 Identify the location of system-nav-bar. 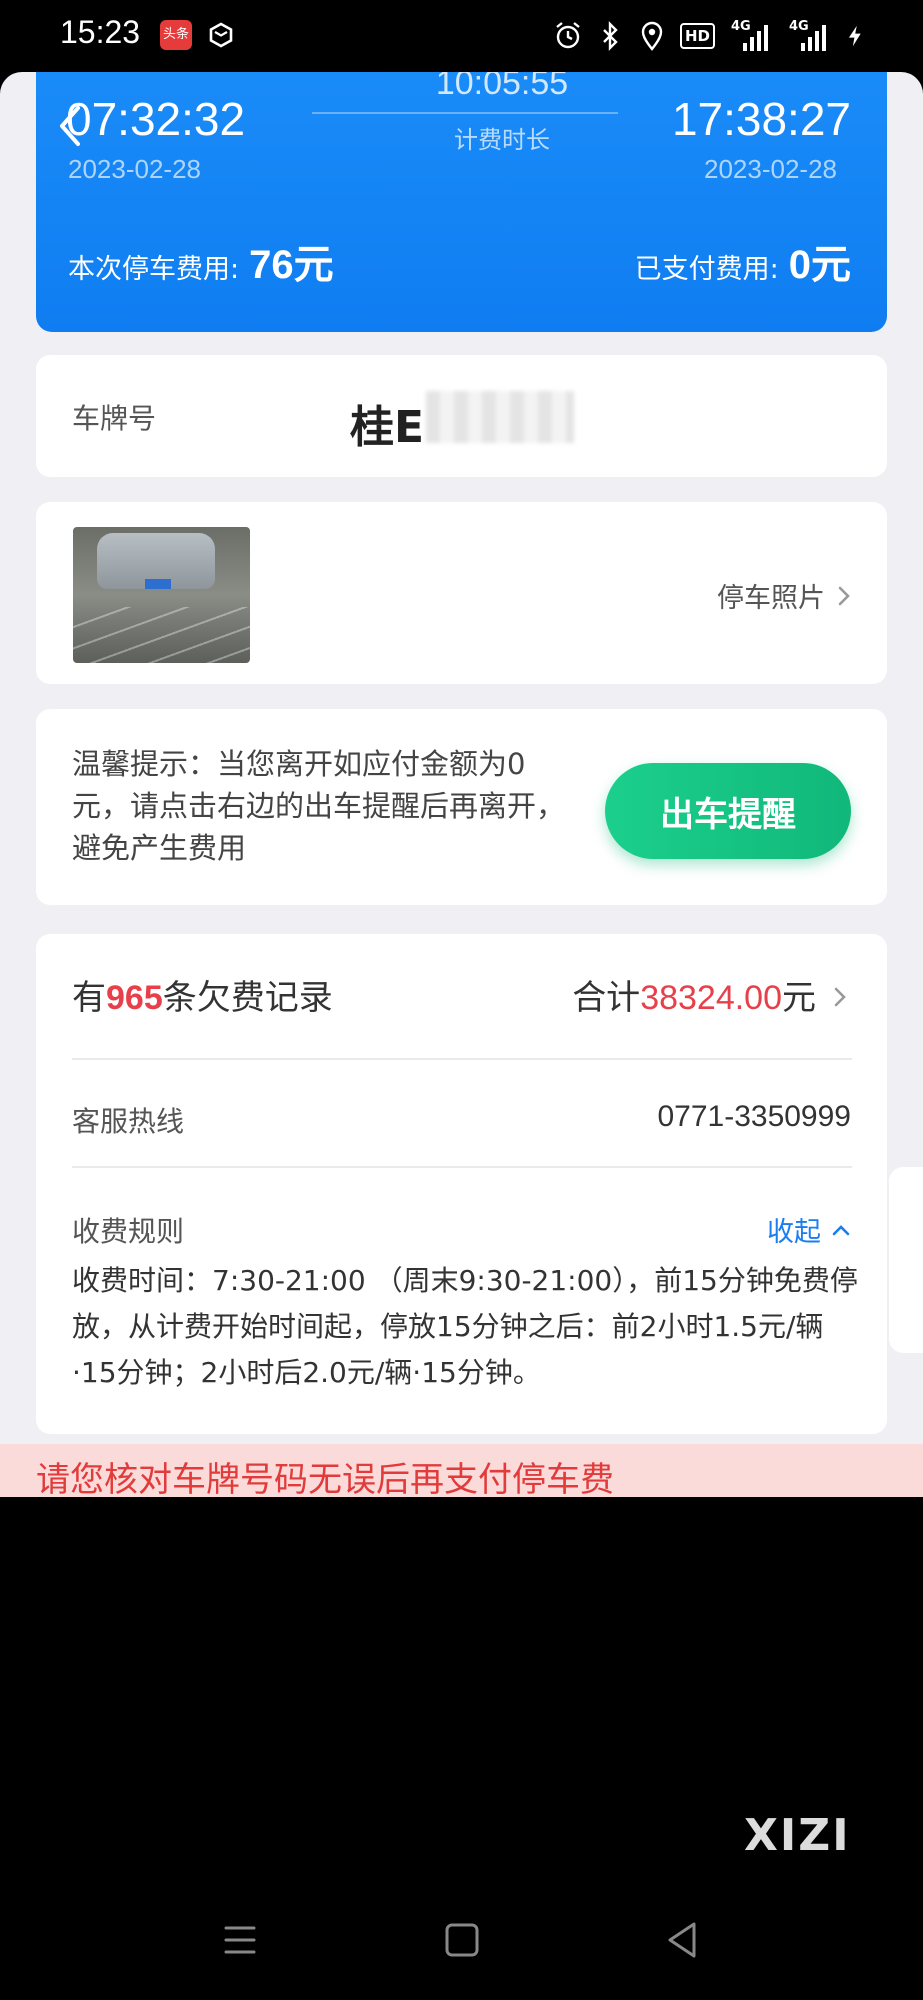
(461, 1940).